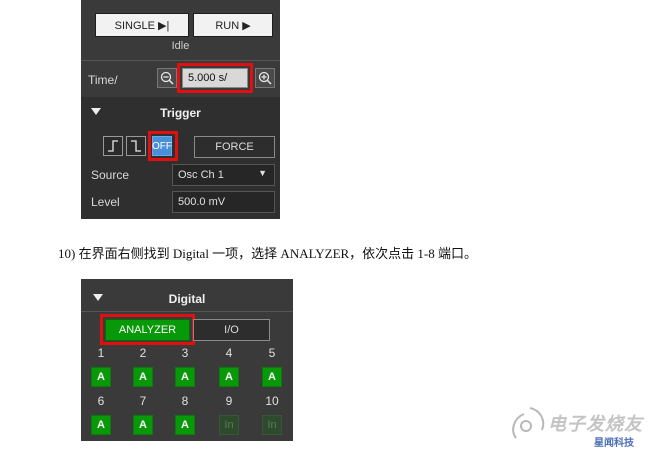  I want to click on zoom-out-button, so click(167, 78).